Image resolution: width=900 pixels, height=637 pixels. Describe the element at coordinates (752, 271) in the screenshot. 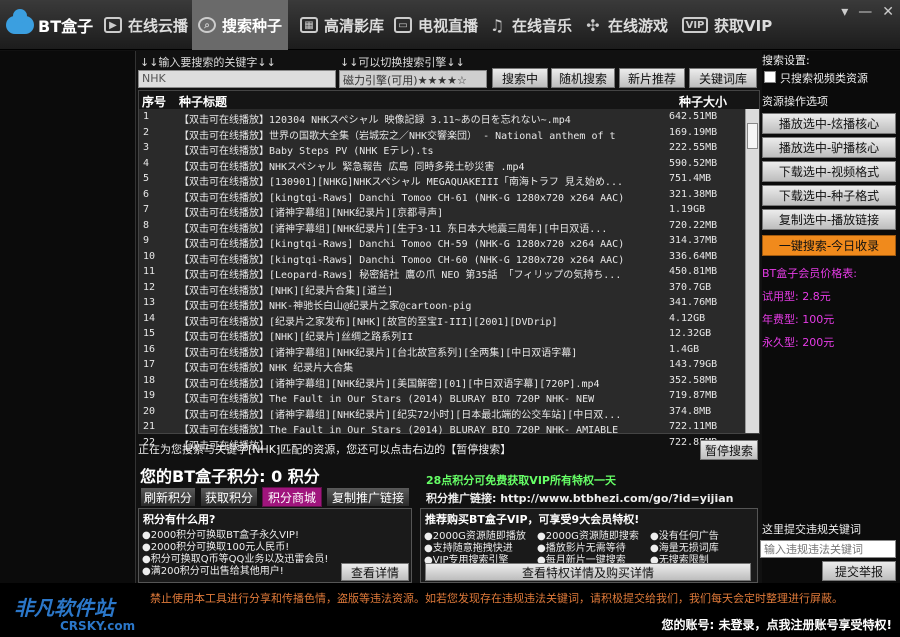

I see `table-scrollbar` at that location.